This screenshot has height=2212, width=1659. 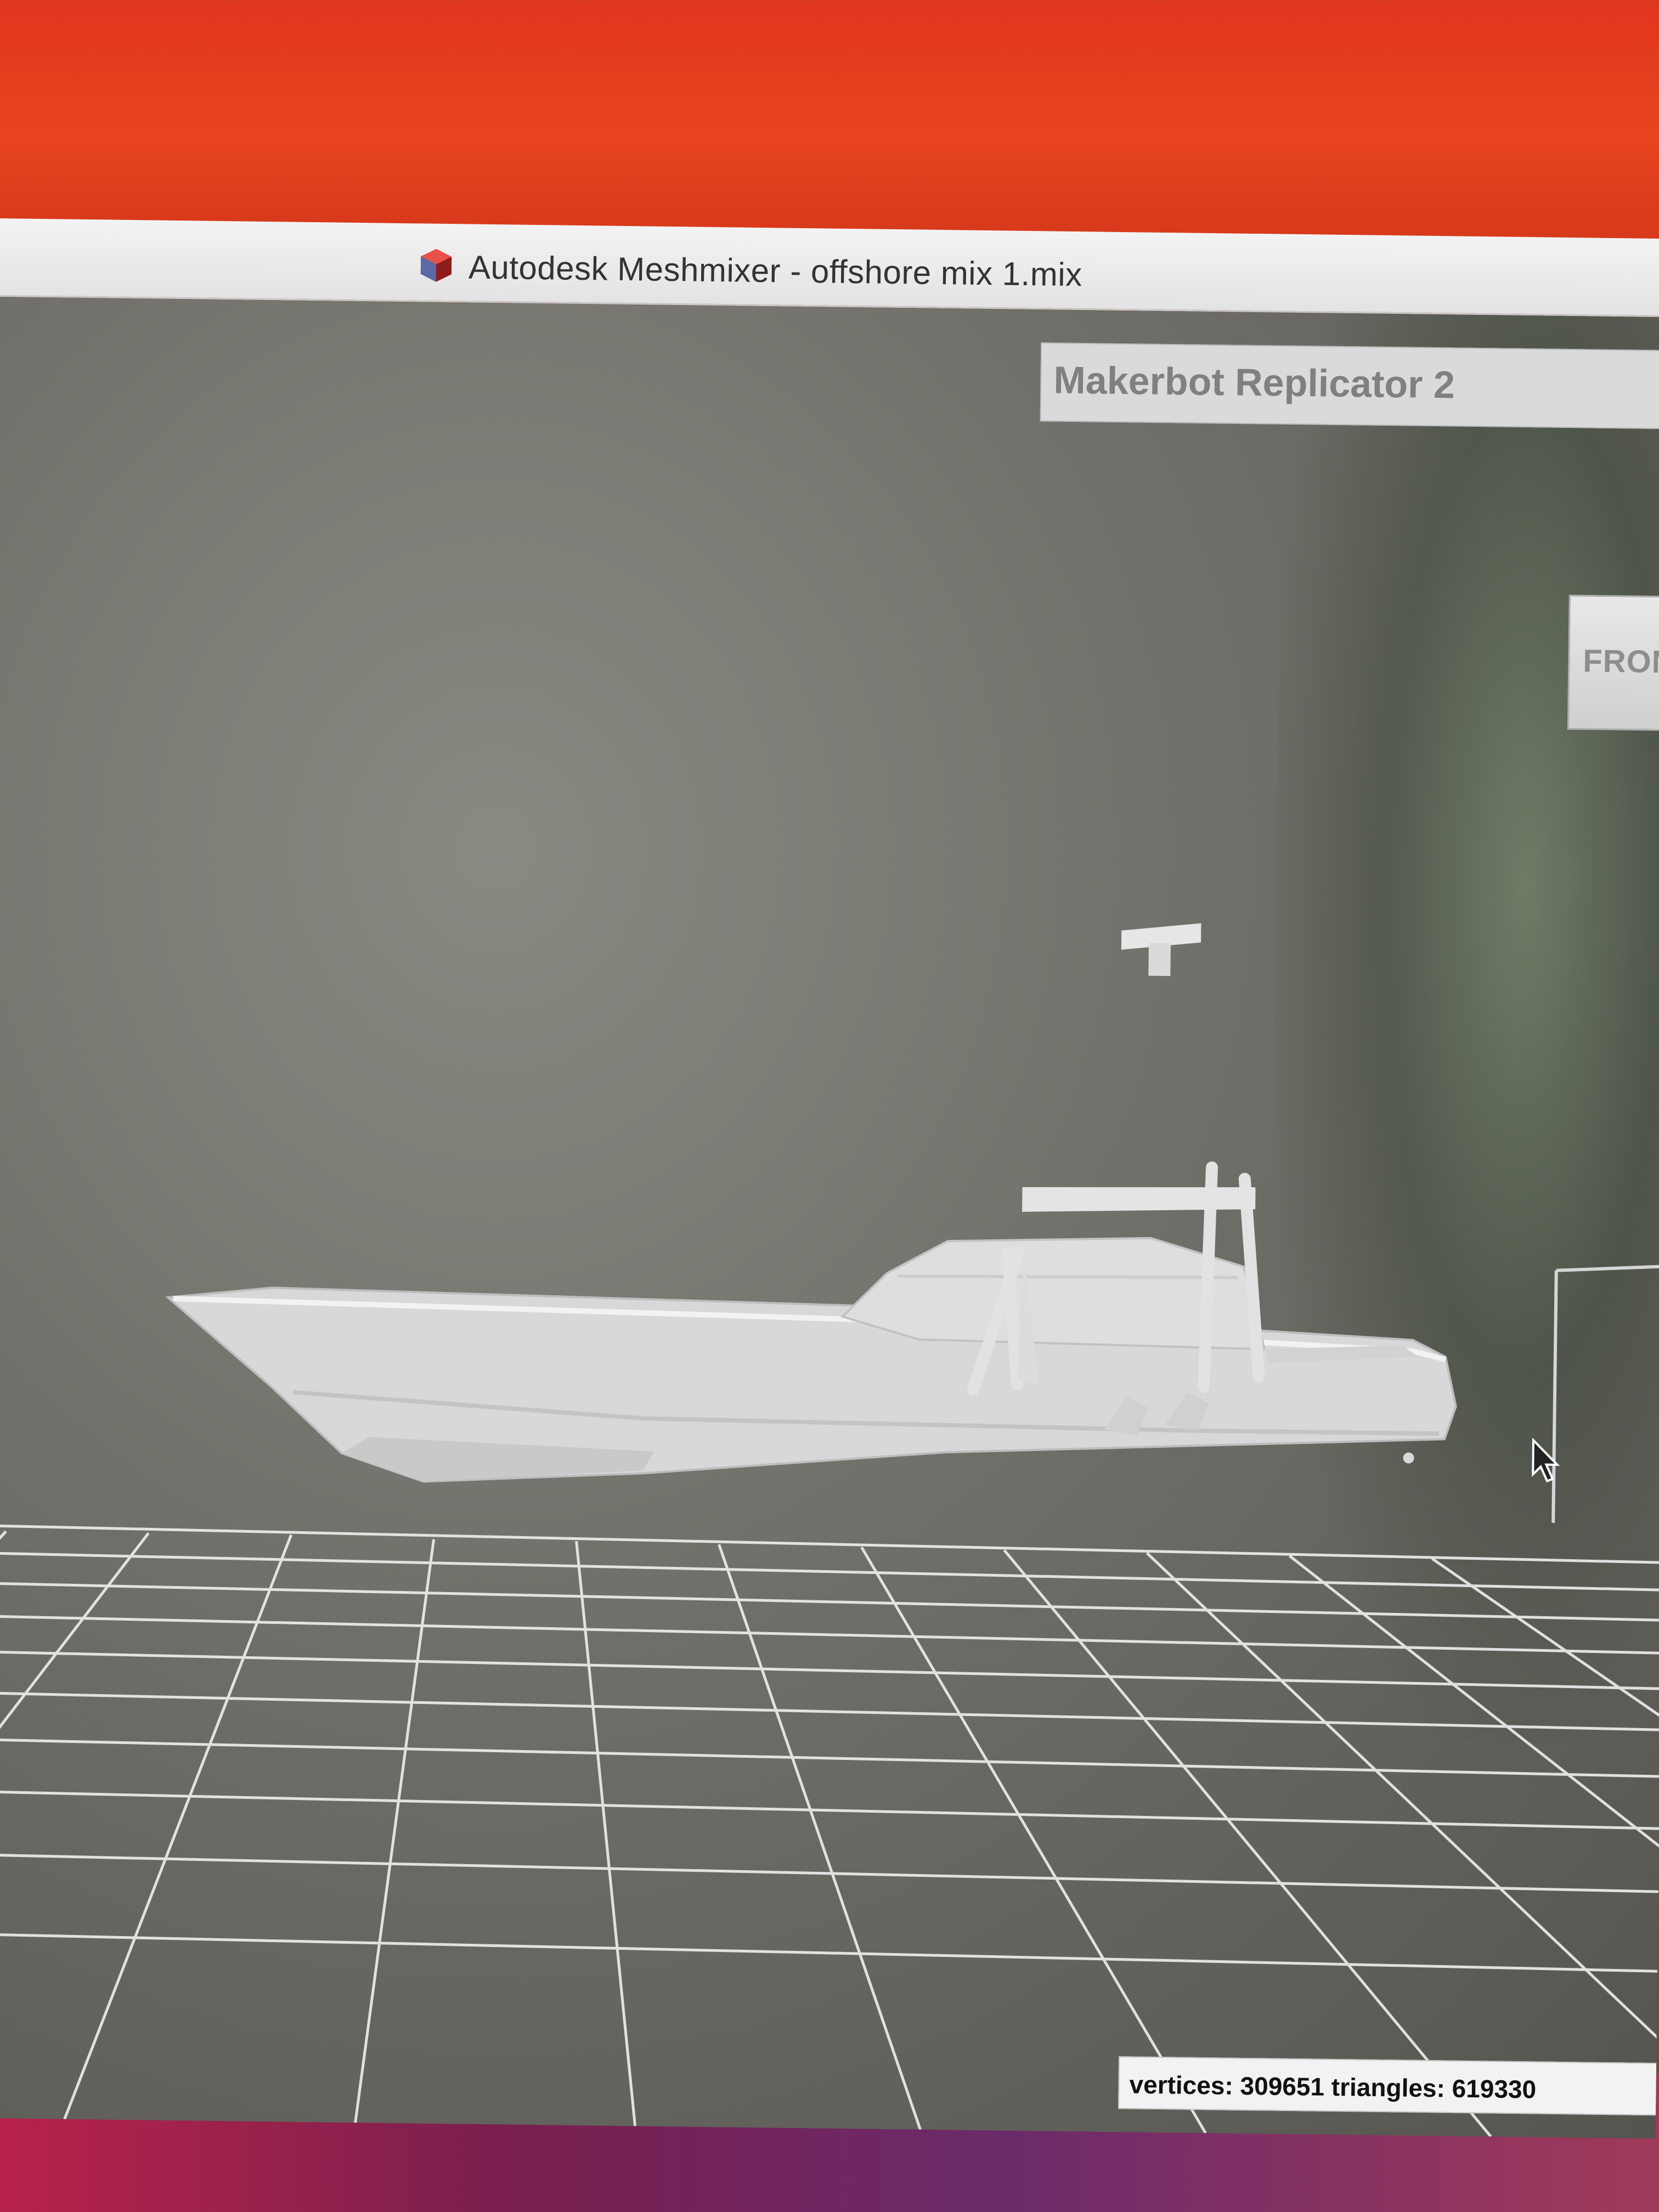 I want to click on window-title: Autodesk Meshmixer - offshore mix 1.mix, so click(x=775, y=271).